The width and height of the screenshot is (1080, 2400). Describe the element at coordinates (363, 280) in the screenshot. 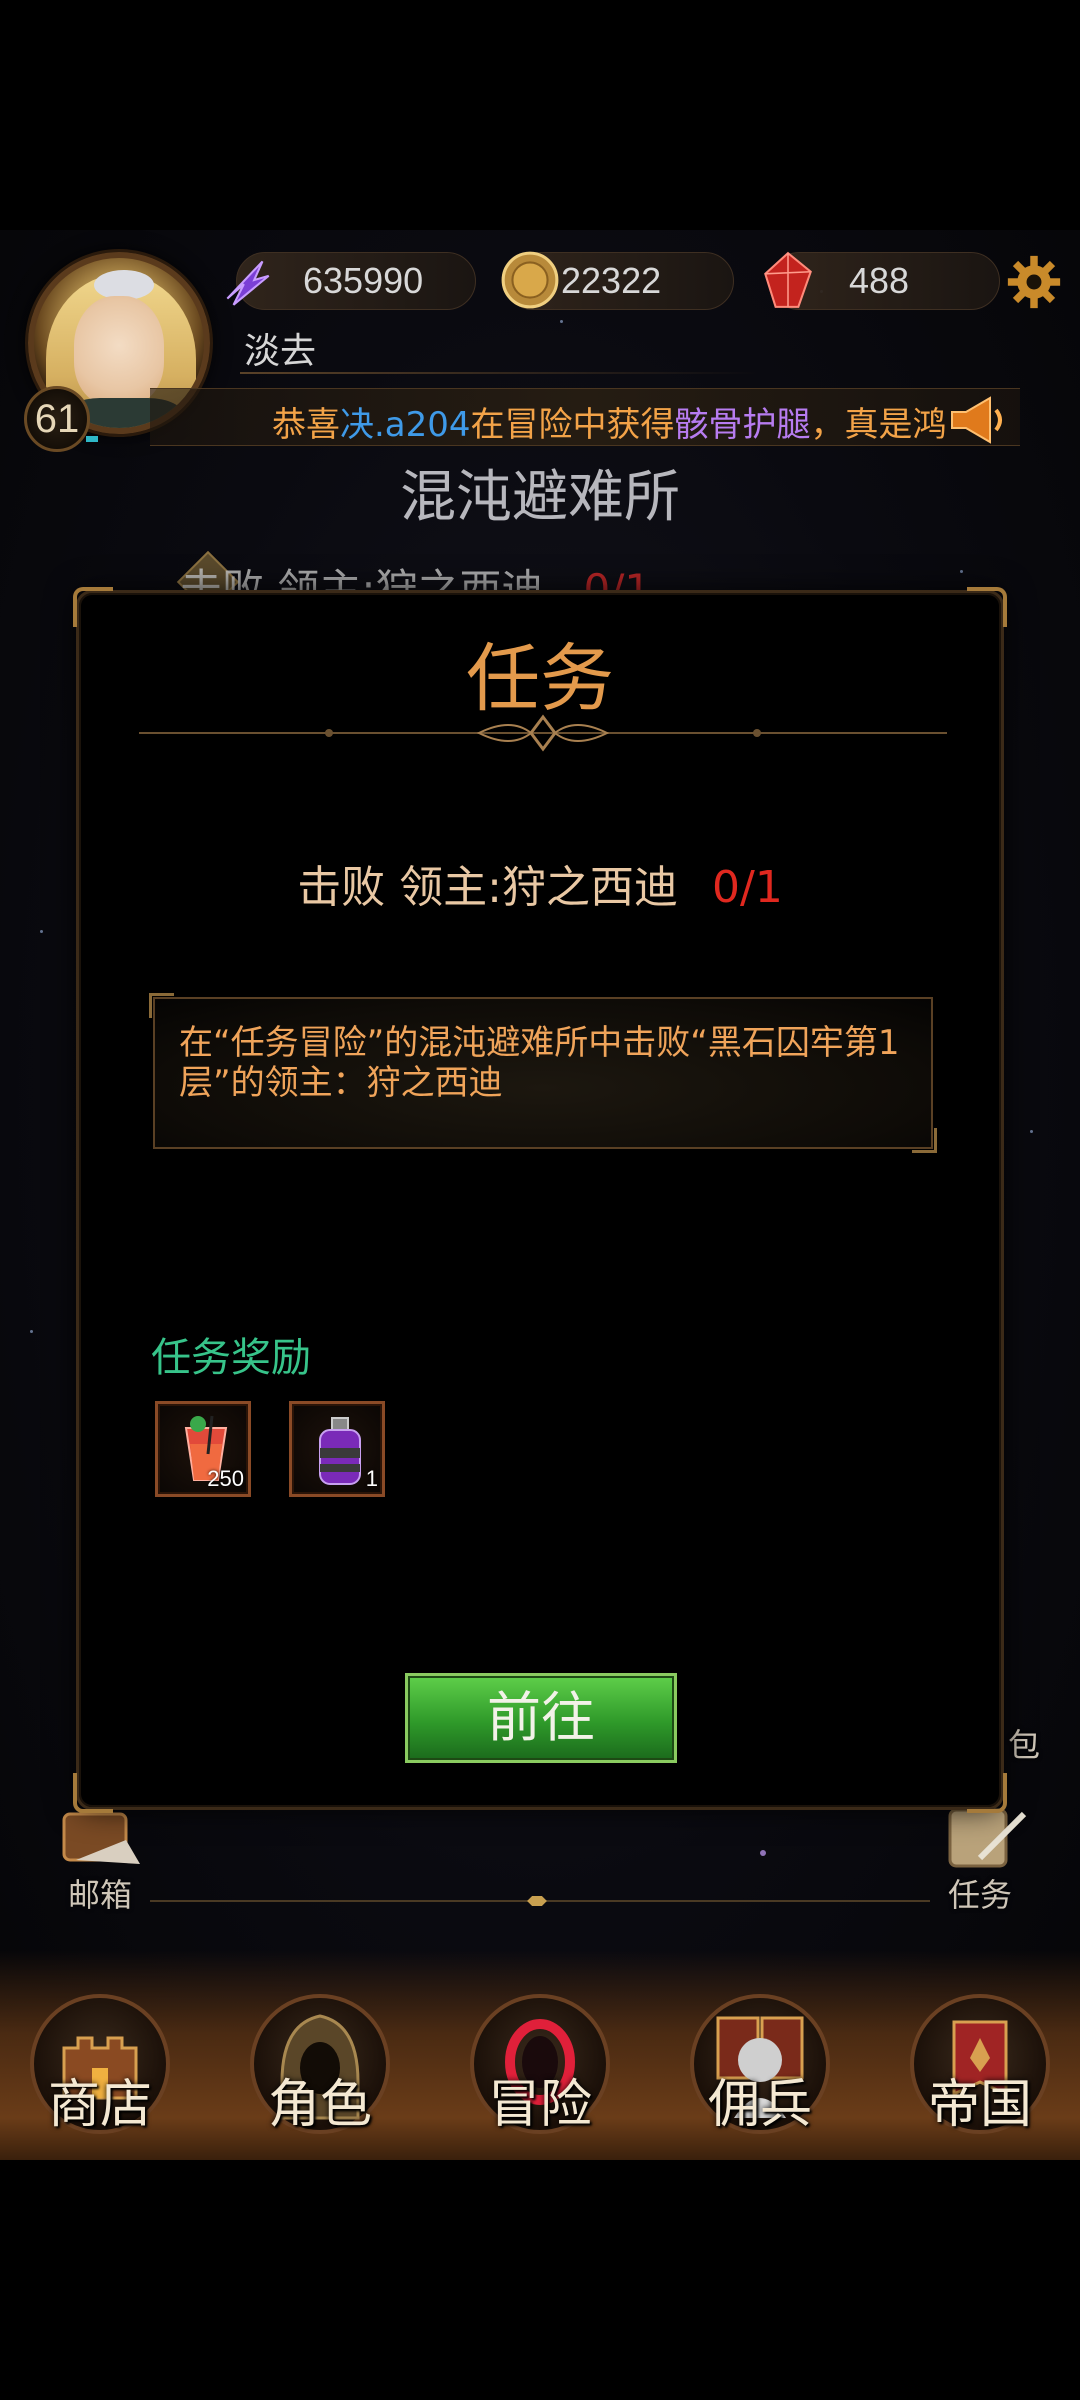

I see `power-value: 635990` at that location.